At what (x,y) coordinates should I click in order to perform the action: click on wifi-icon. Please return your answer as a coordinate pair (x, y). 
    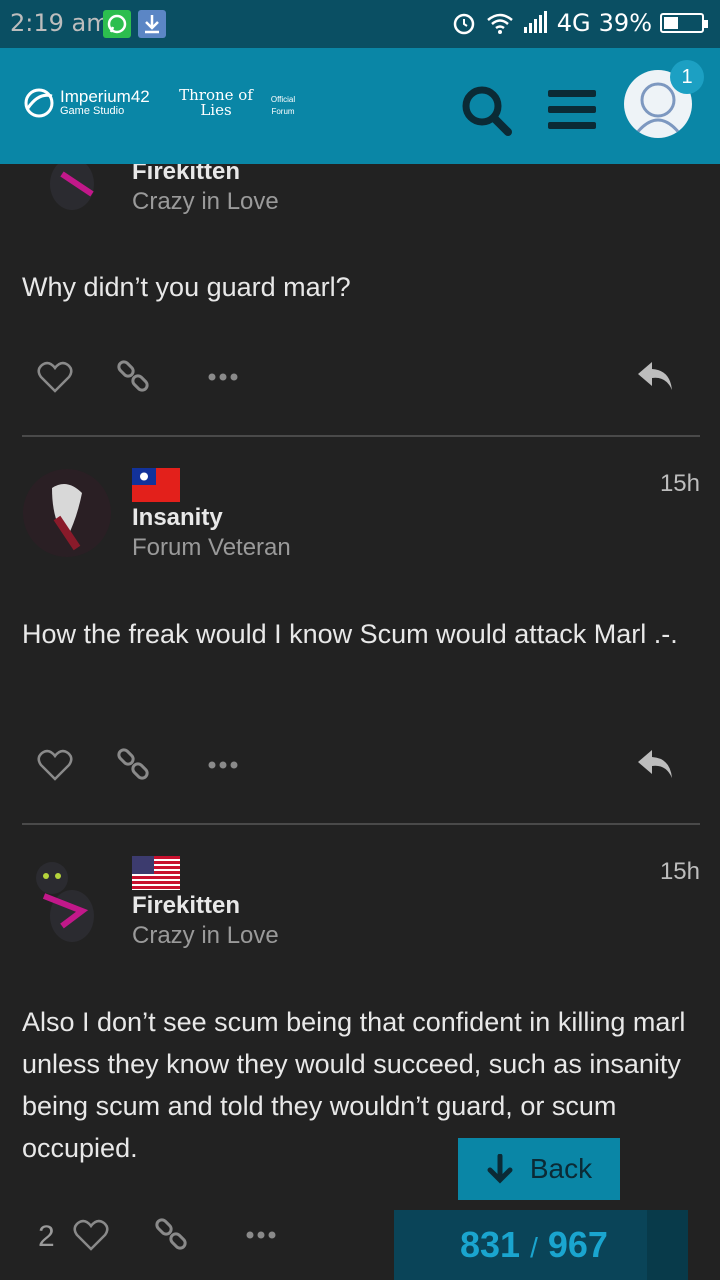
    Looking at the image, I should click on (499, 23).